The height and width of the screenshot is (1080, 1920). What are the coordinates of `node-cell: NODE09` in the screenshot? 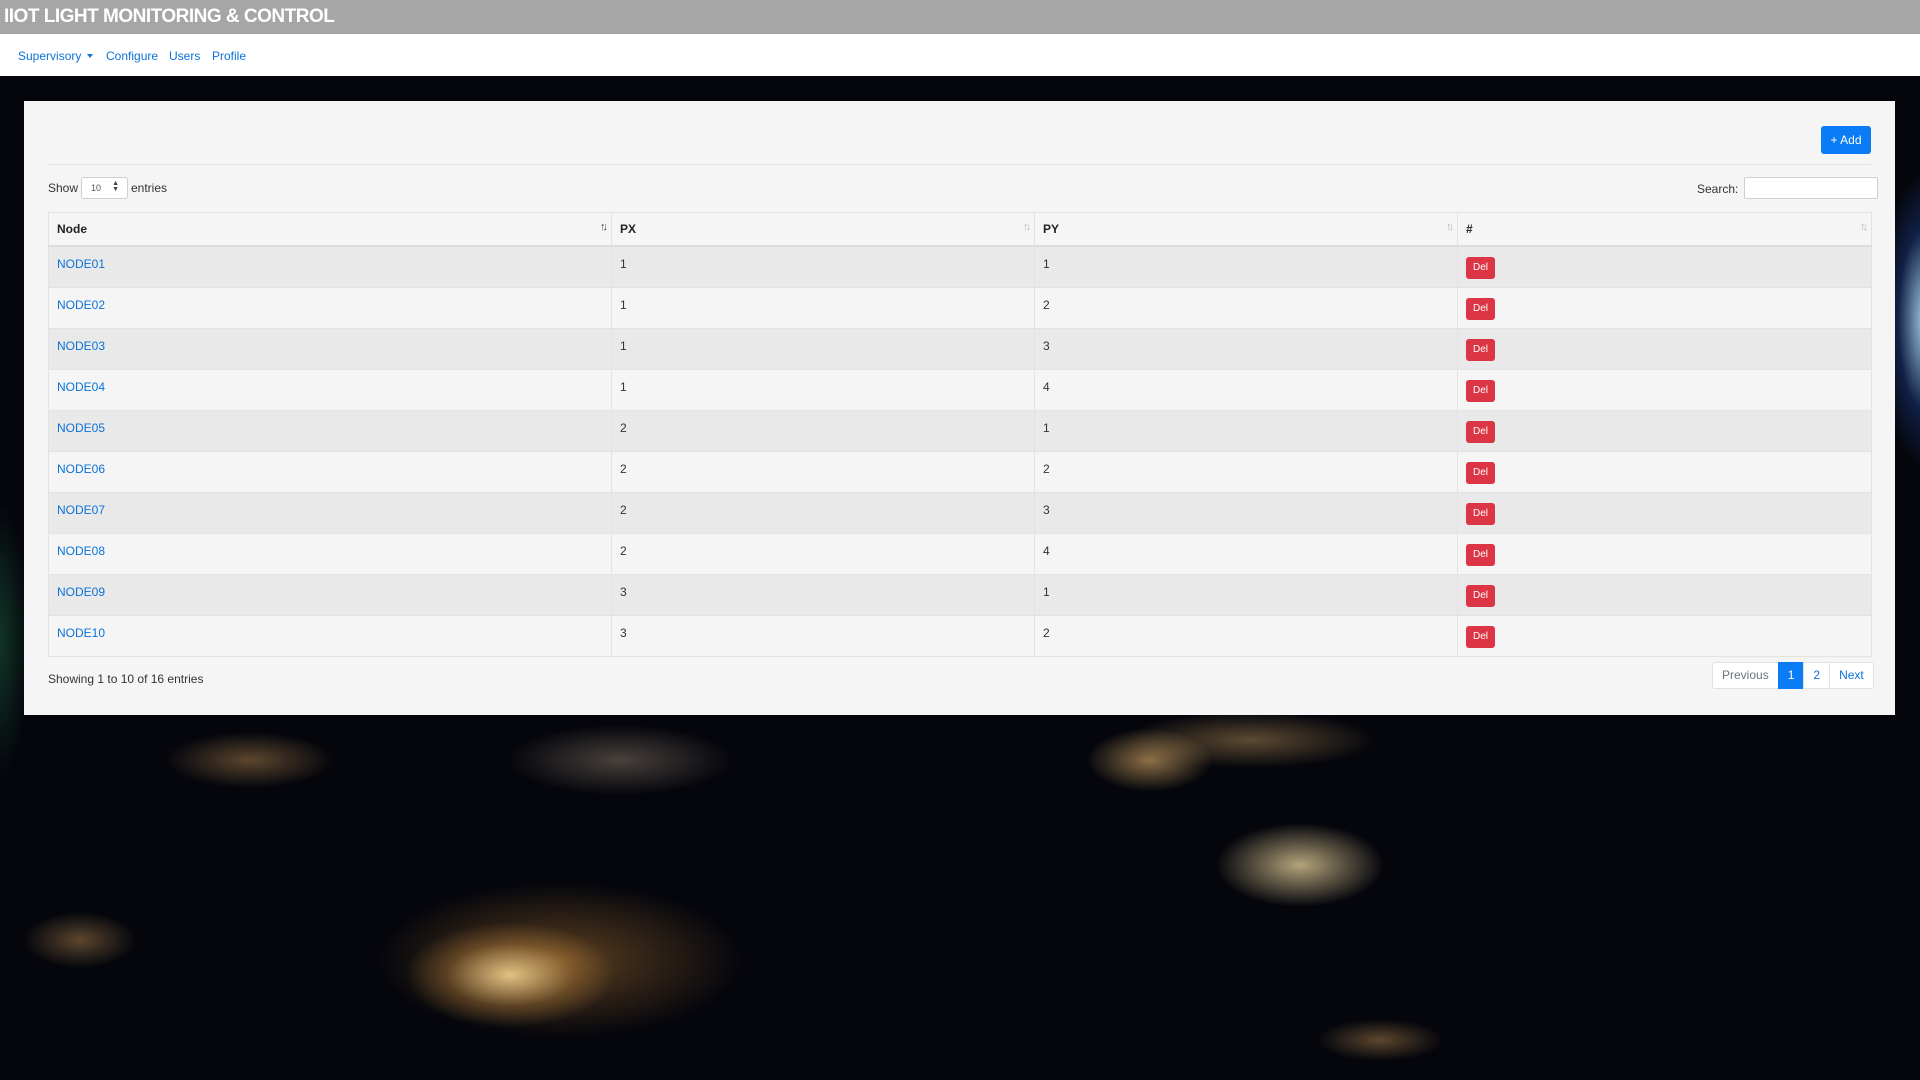 It's located at (330, 594).